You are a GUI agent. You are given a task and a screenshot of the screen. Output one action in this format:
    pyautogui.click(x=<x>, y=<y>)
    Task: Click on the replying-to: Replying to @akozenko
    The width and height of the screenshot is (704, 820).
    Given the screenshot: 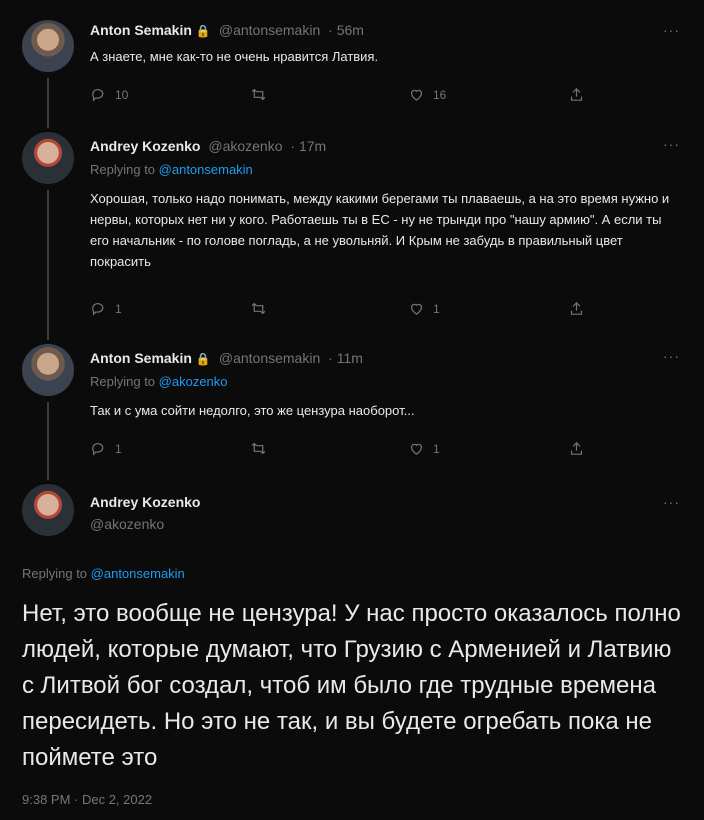 What is the action you would take?
    pyautogui.click(x=159, y=381)
    